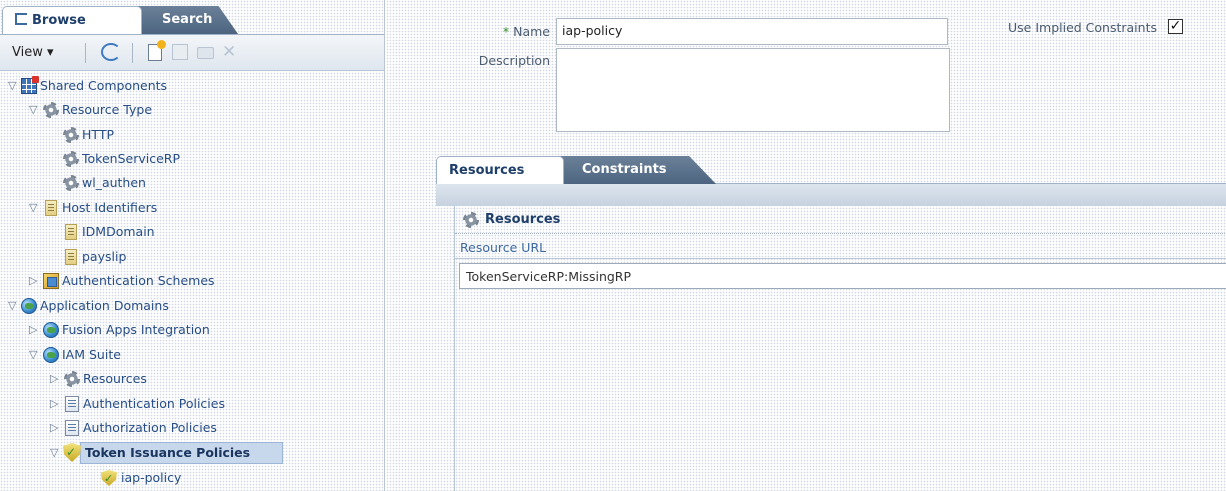 The height and width of the screenshot is (491, 1226). I want to click on tab-constraints-label: Constraints, so click(624, 169).